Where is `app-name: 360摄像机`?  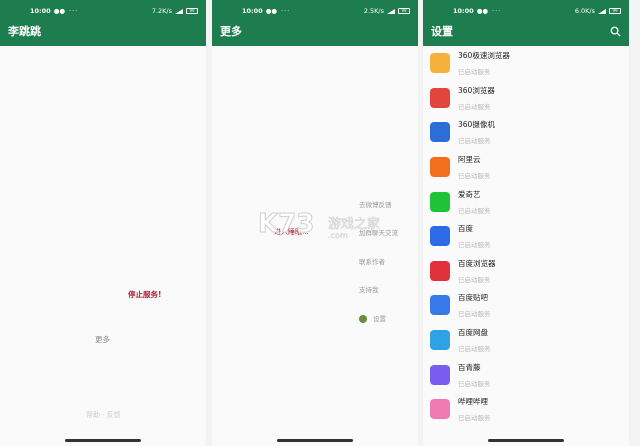 app-name: 360摄像机 is located at coordinates (476, 125).